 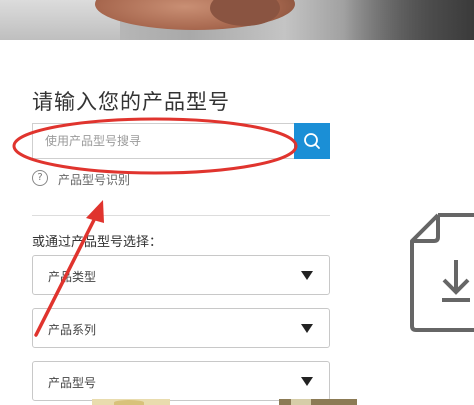 I want to click on product-type-select: 产品类型, so click(x=181, y=275).